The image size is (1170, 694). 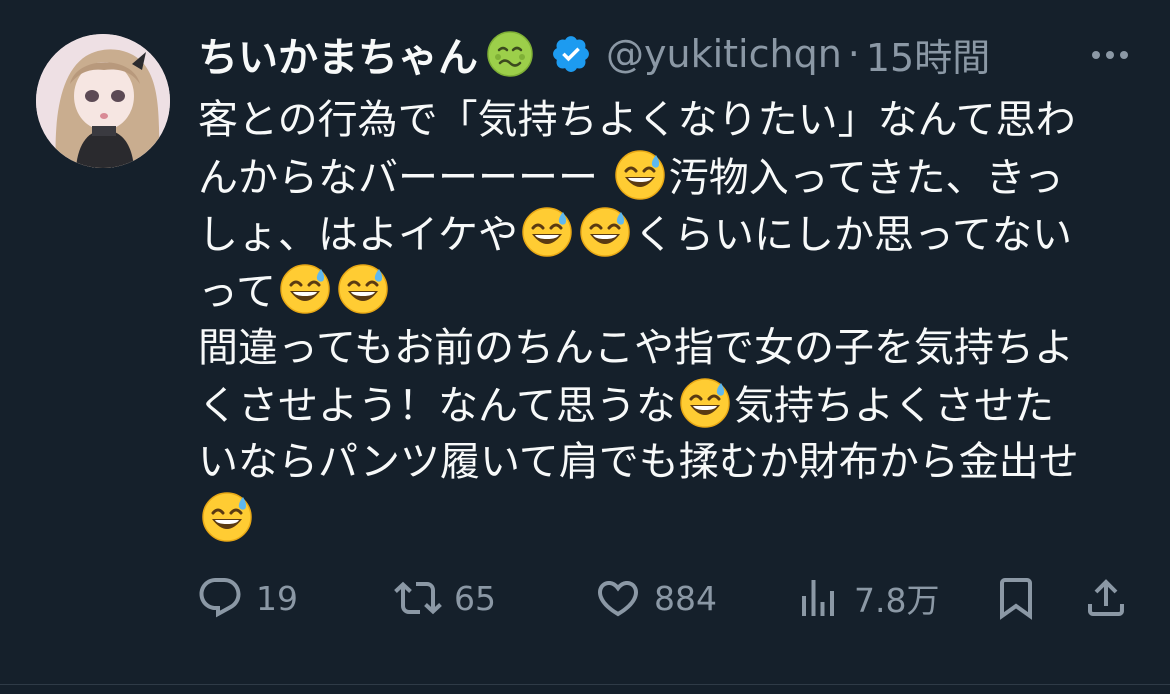 What do you see at coordinates (818, 598) in the screenshot?
I see `analytics-bars-icon` at bounding box center [818, 598].